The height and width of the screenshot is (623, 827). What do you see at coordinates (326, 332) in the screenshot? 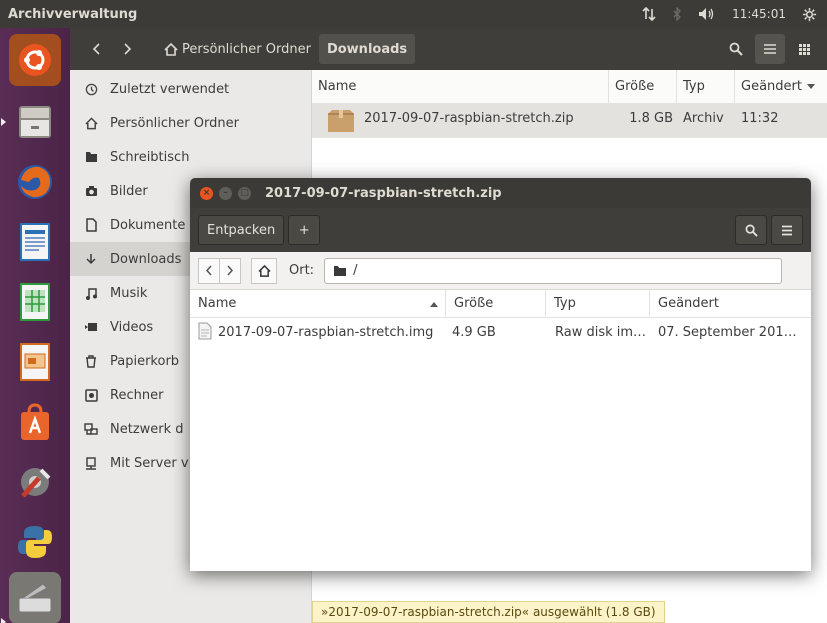
I see `file-name: 2017-09-07-raspbian-stretch.img` at bounding box center [326, 332].